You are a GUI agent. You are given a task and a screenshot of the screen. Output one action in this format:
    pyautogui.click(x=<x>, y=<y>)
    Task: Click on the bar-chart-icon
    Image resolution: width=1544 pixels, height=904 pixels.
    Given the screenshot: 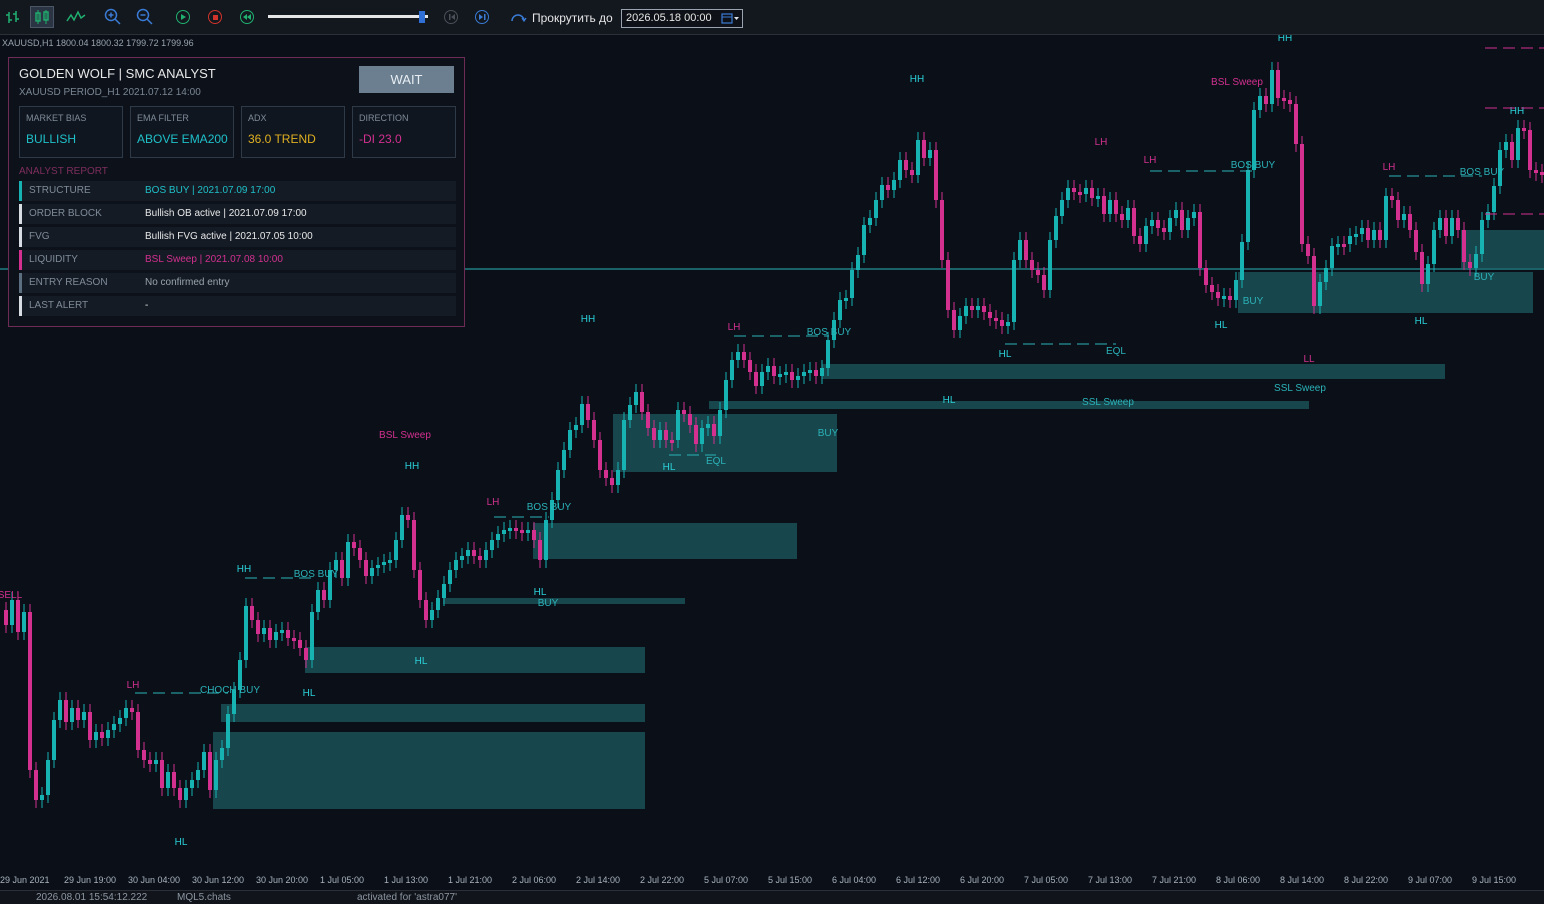 What is the action you would take?
    pyautogui.click(x=14, y=17)
    